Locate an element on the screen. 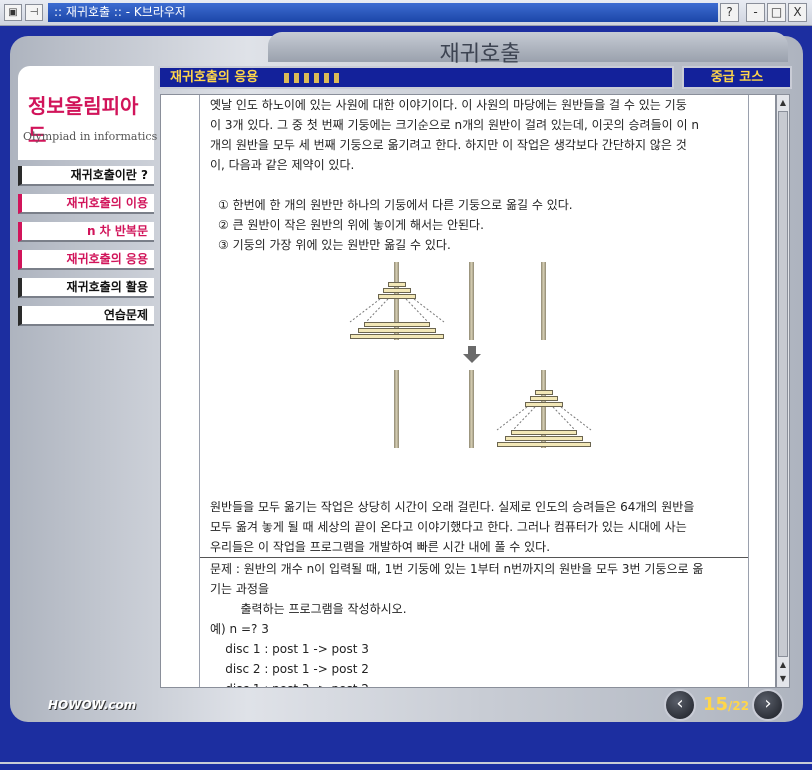 The width and height of the screenshot is (812, 770). peg-2-bottom is located at coordinates (471, 409).